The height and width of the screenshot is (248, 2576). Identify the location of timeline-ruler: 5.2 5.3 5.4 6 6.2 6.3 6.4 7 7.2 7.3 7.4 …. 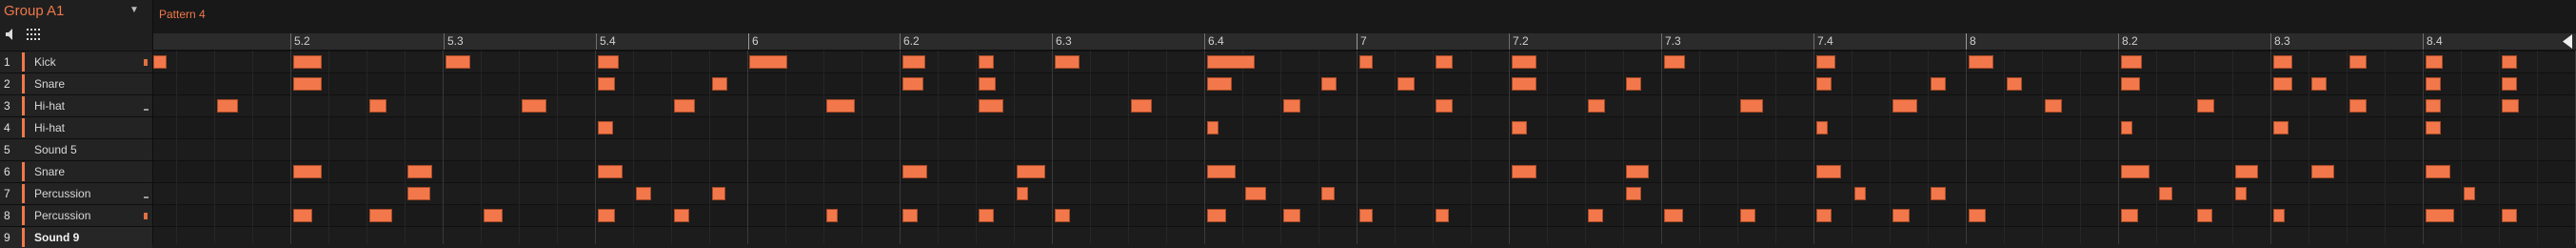
(1364, 42).